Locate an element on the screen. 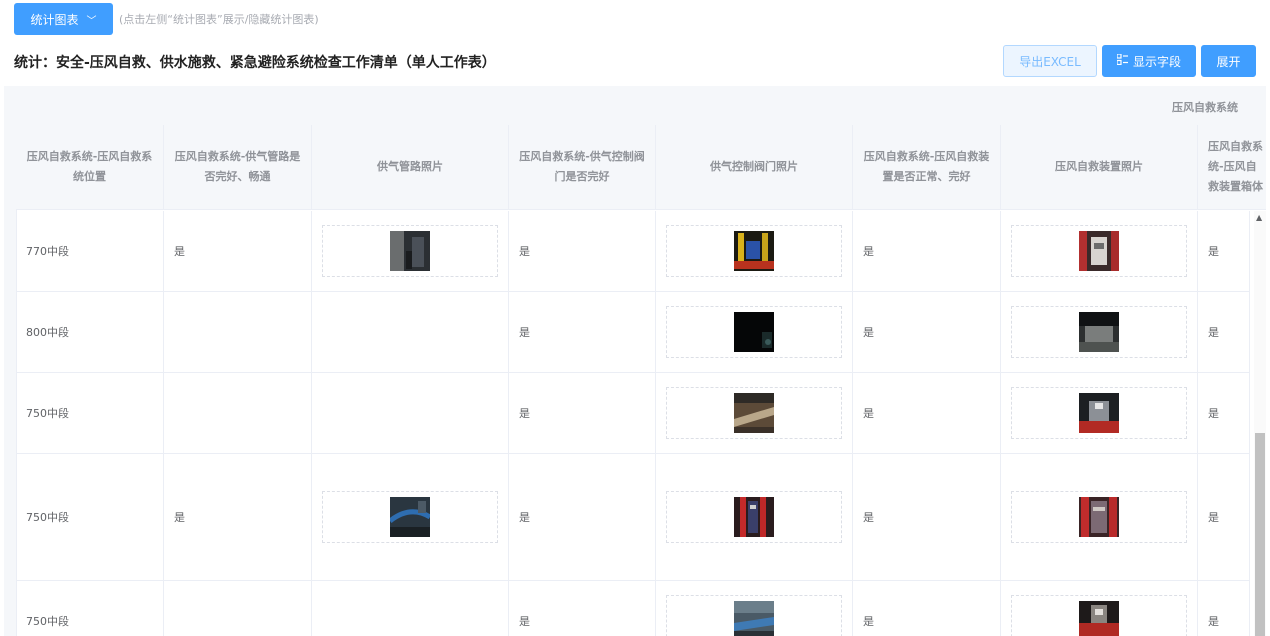 This screenshot has width=1270, height=636. vertical-scrollbar: ▲ is located at coordinates (1260, 423).